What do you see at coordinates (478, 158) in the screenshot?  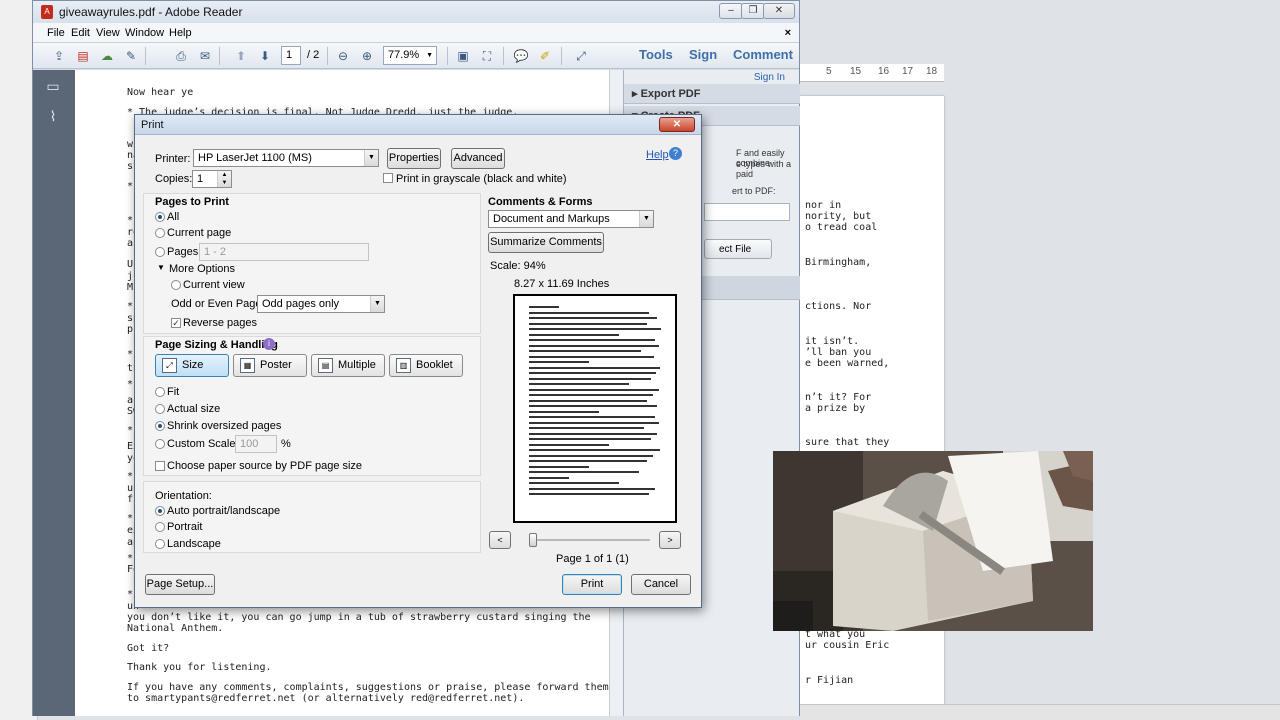 I see `advanced-button: Advanced` at bounding box center [478, 158].